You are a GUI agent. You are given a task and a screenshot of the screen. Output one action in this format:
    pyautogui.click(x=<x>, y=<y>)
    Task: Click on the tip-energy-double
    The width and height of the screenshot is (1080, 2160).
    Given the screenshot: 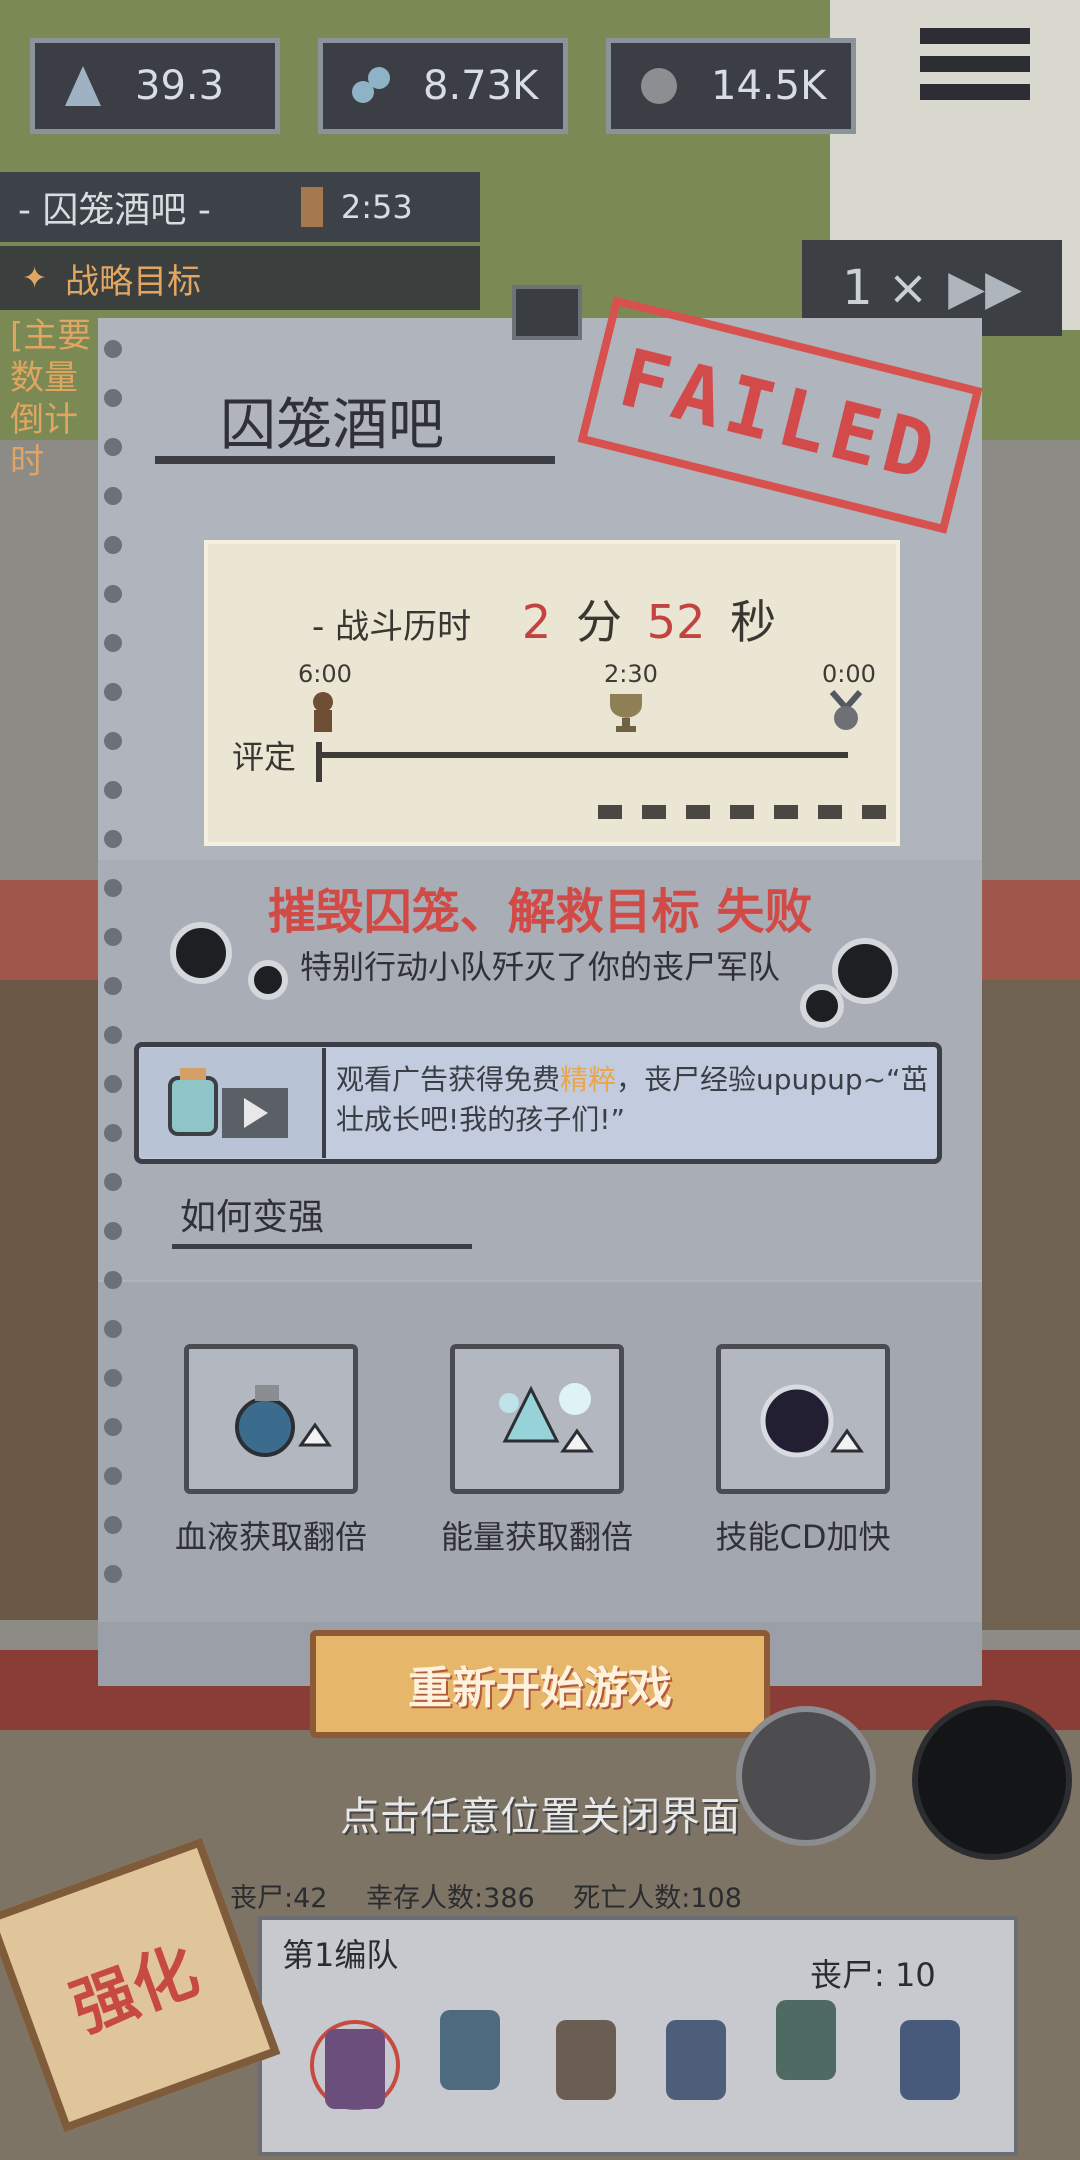 What is the action you would take?
    pyautogui.click(x=537, y=1419)
    